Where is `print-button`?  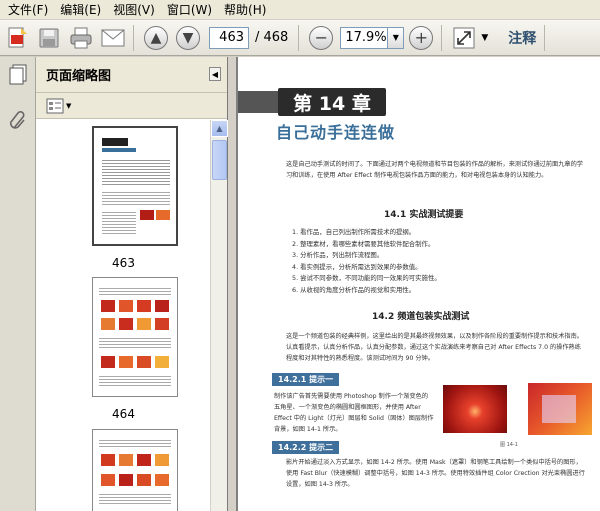 print-button is located at coordinates (81, 38).